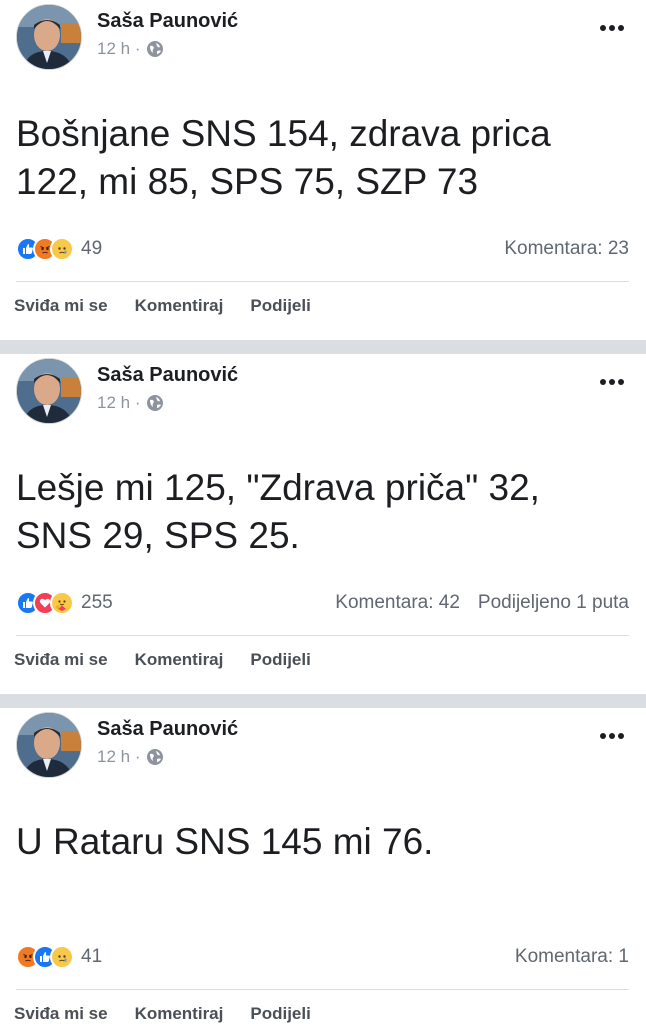  What do you see at coordinates (397, 603) in the screenshot?
I see `comment-count: Komentara: 42` at bounding box center [397, 603].